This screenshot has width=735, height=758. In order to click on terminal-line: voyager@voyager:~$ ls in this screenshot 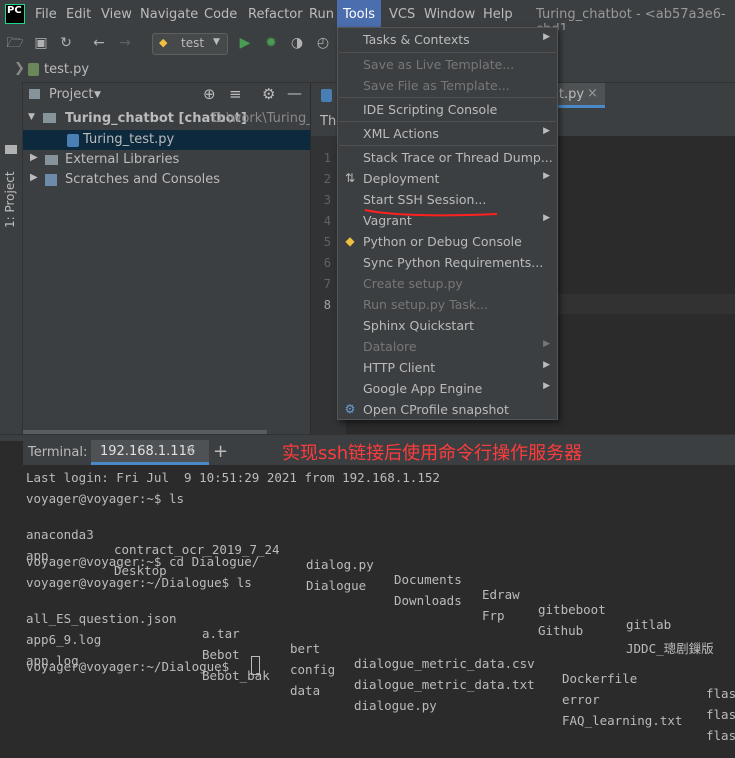, I will do `click(105, 498)`.